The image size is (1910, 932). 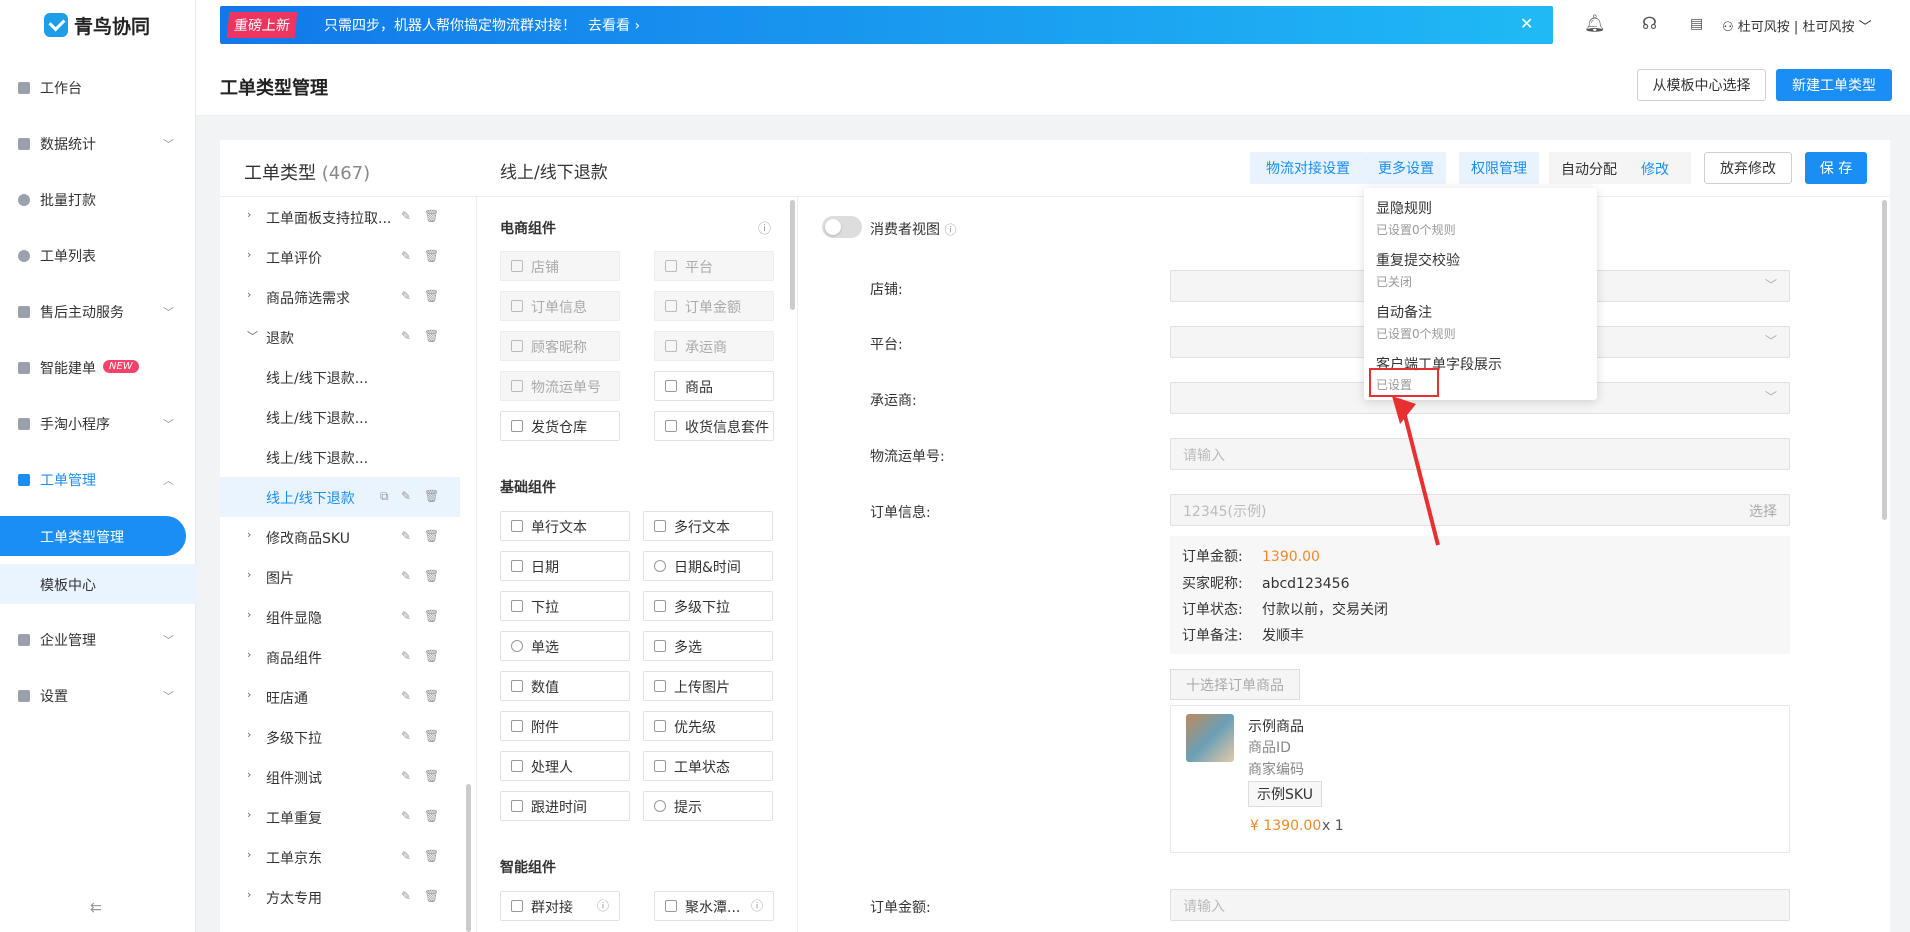 I want to click on modify-link: 修改, so click(x=1655, y=169).